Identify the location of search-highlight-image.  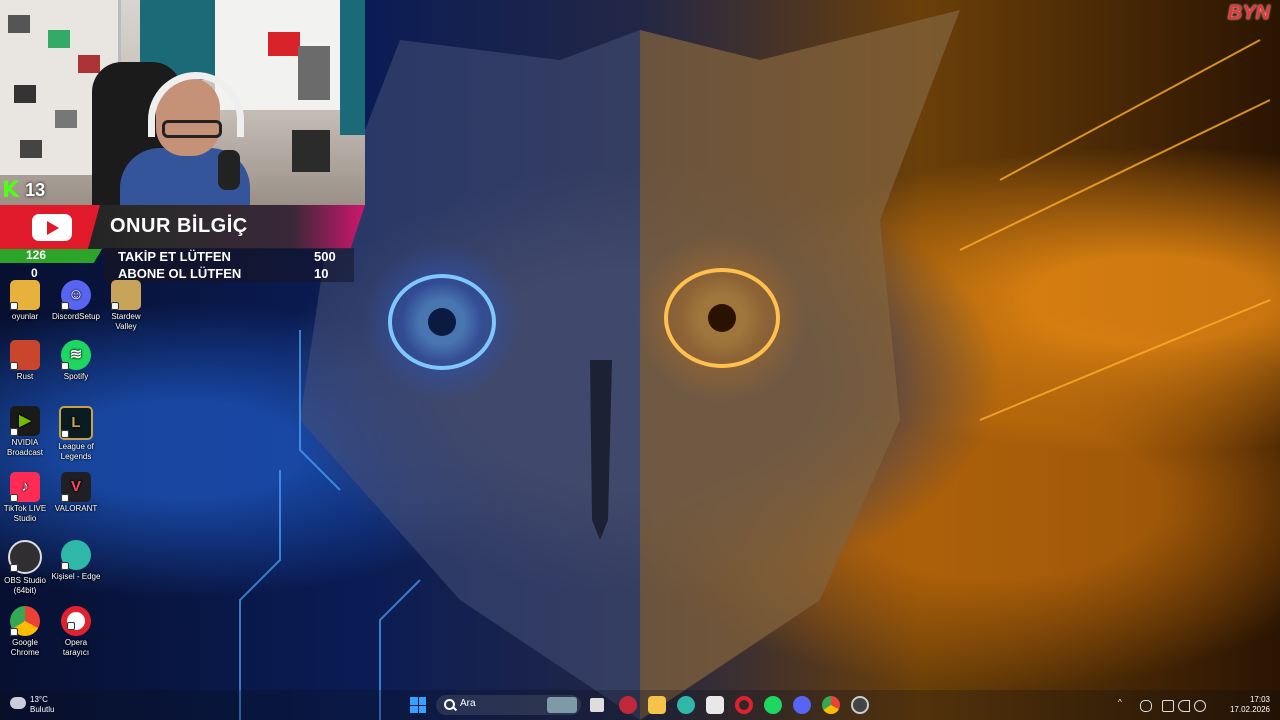
(562, 705).